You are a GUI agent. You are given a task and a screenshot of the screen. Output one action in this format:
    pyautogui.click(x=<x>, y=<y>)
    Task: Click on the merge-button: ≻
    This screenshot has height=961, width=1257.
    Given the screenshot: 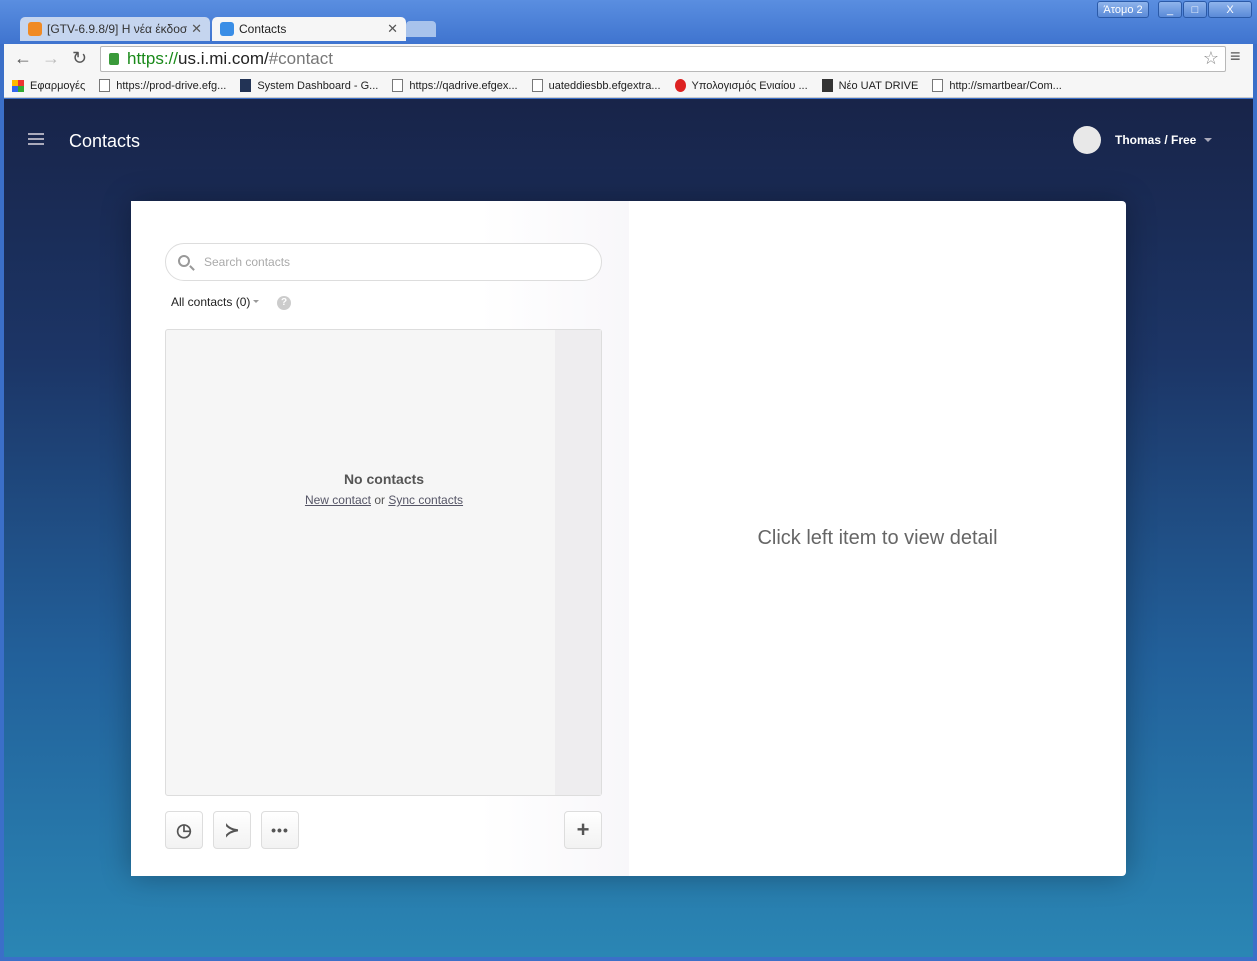 What is the action you would take?
    pyautogui.click(x=232, y=830)
    